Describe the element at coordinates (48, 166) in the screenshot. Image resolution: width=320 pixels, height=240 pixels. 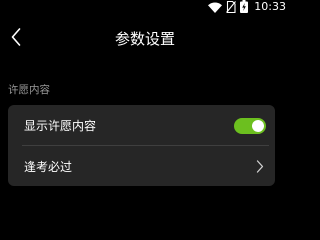
I see `exam-pass-label: 逢考必过` at that location.